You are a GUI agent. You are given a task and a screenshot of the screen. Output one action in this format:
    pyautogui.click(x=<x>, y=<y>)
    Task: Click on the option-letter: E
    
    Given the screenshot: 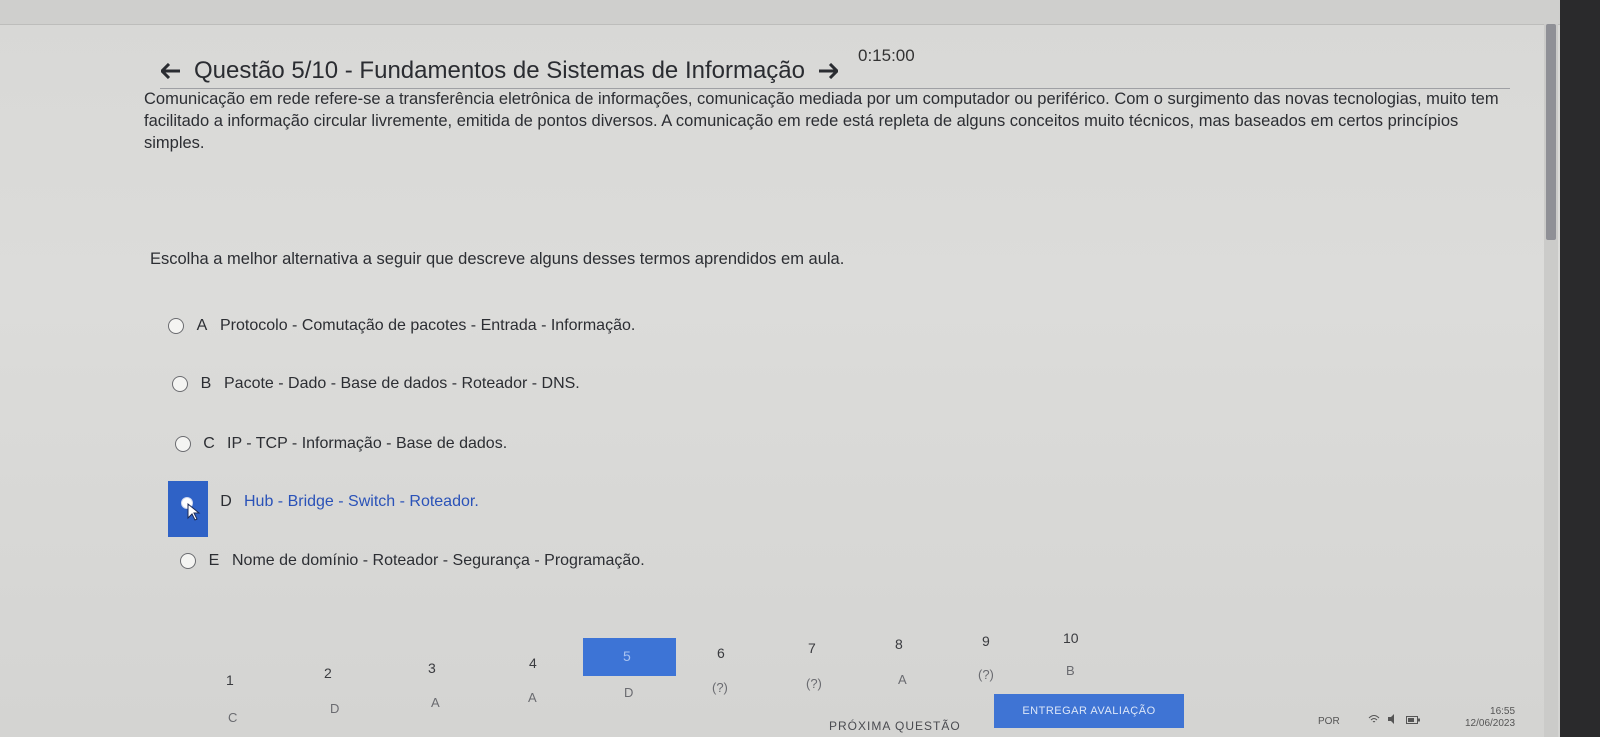 What is the action you would take?
    pyautogui.click(x=214, y=560)
    